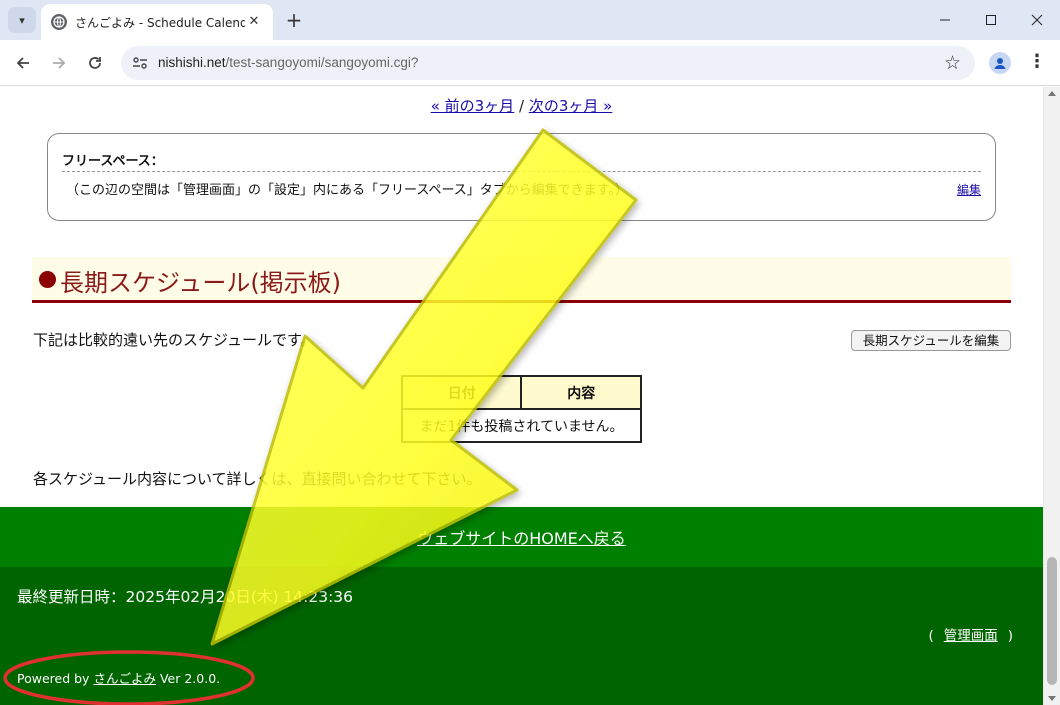 This screenshot has height=705, width=1060. What do you see at coordinates (571, 106) in the screenshot?
I see `next-3-months-link: 次の3ヶ月 »` at bounding box center [571, 106].